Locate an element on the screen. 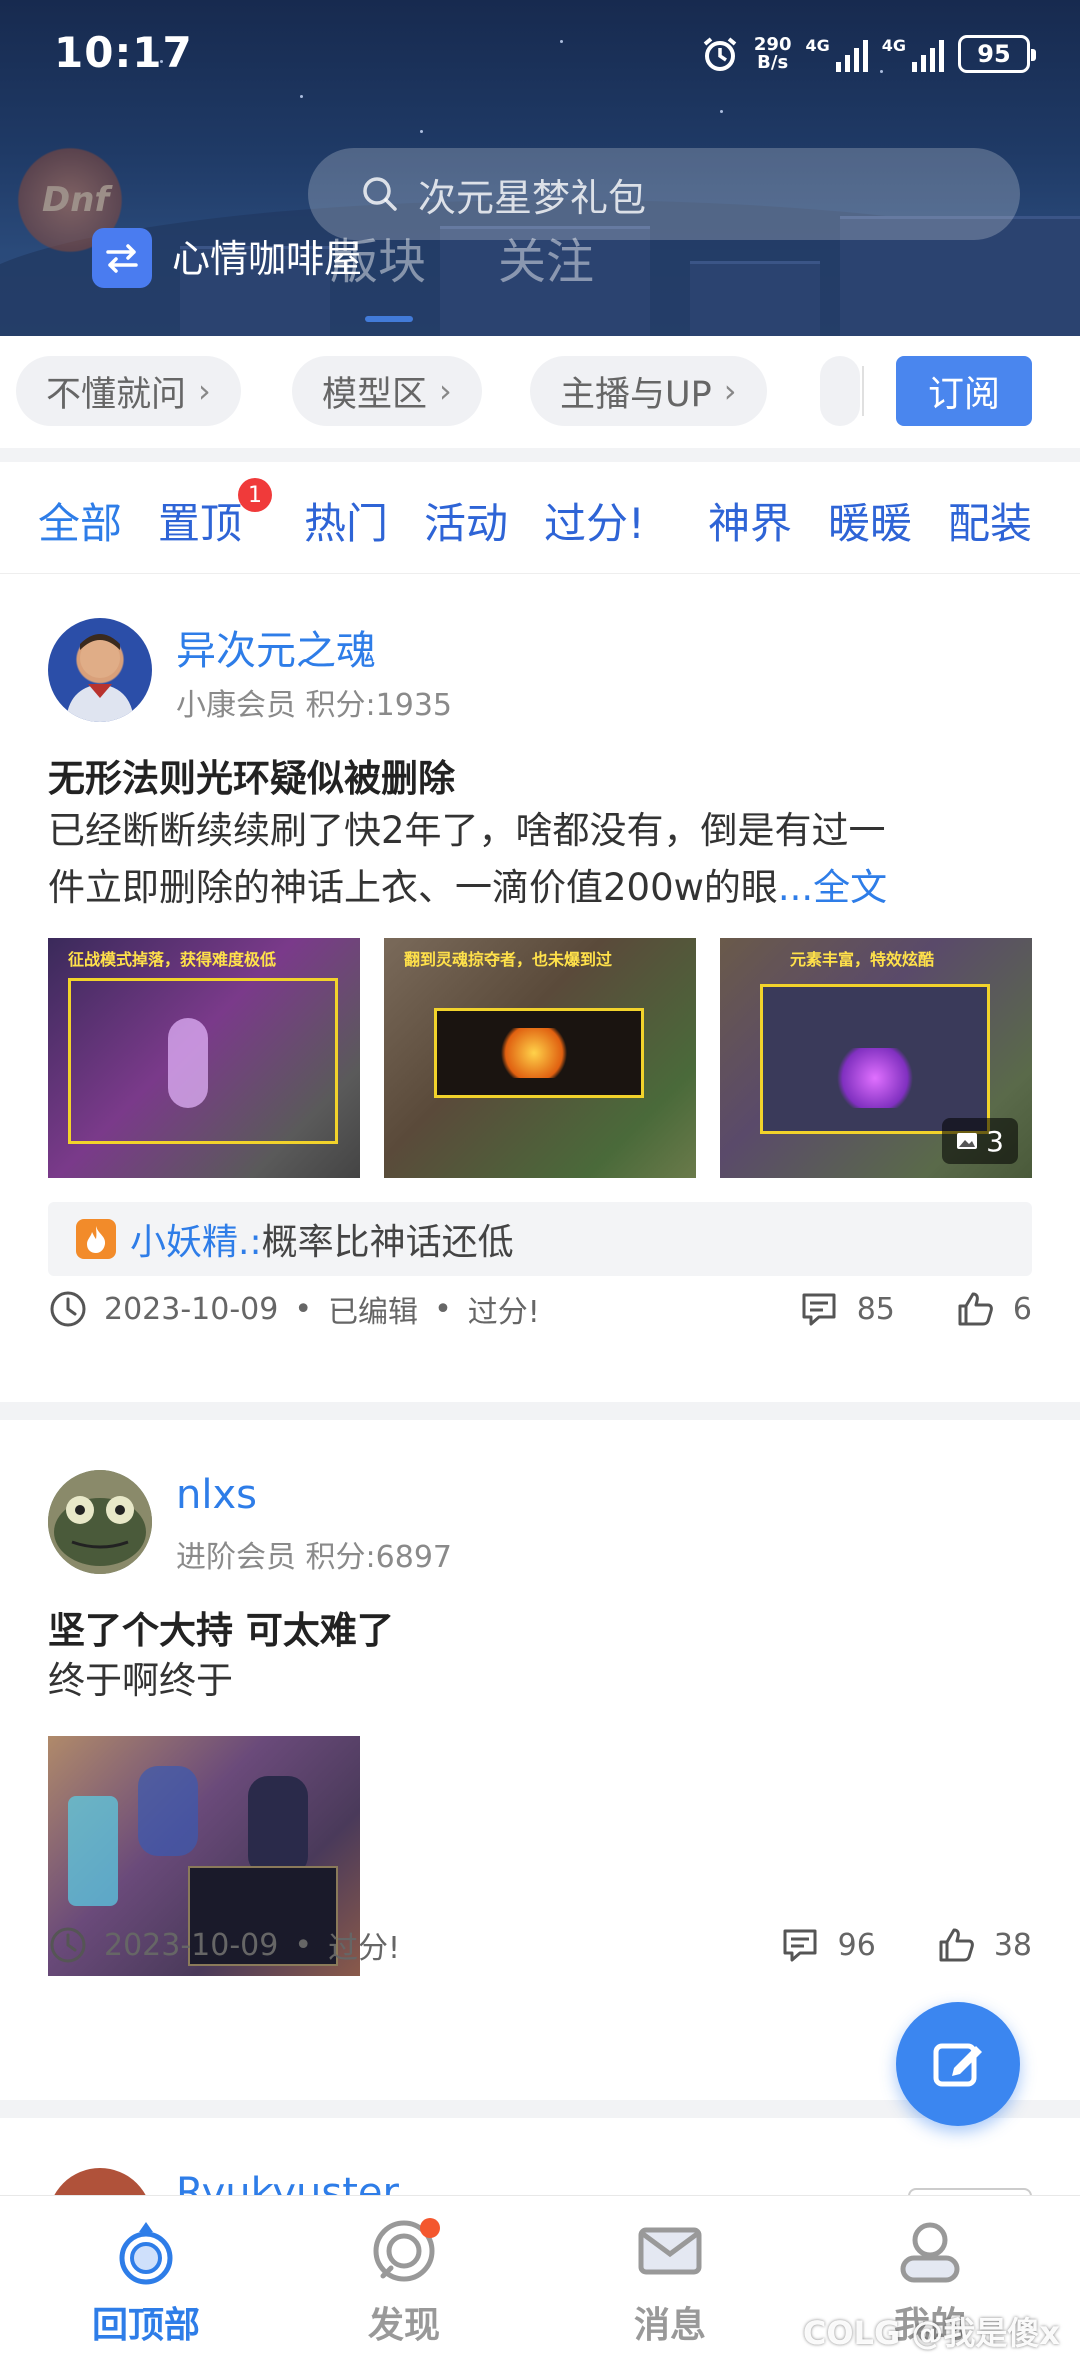 Image resolution: width=1080 pixels, height=2375 pixels. swap-icon is located at coordinates (122, 258).